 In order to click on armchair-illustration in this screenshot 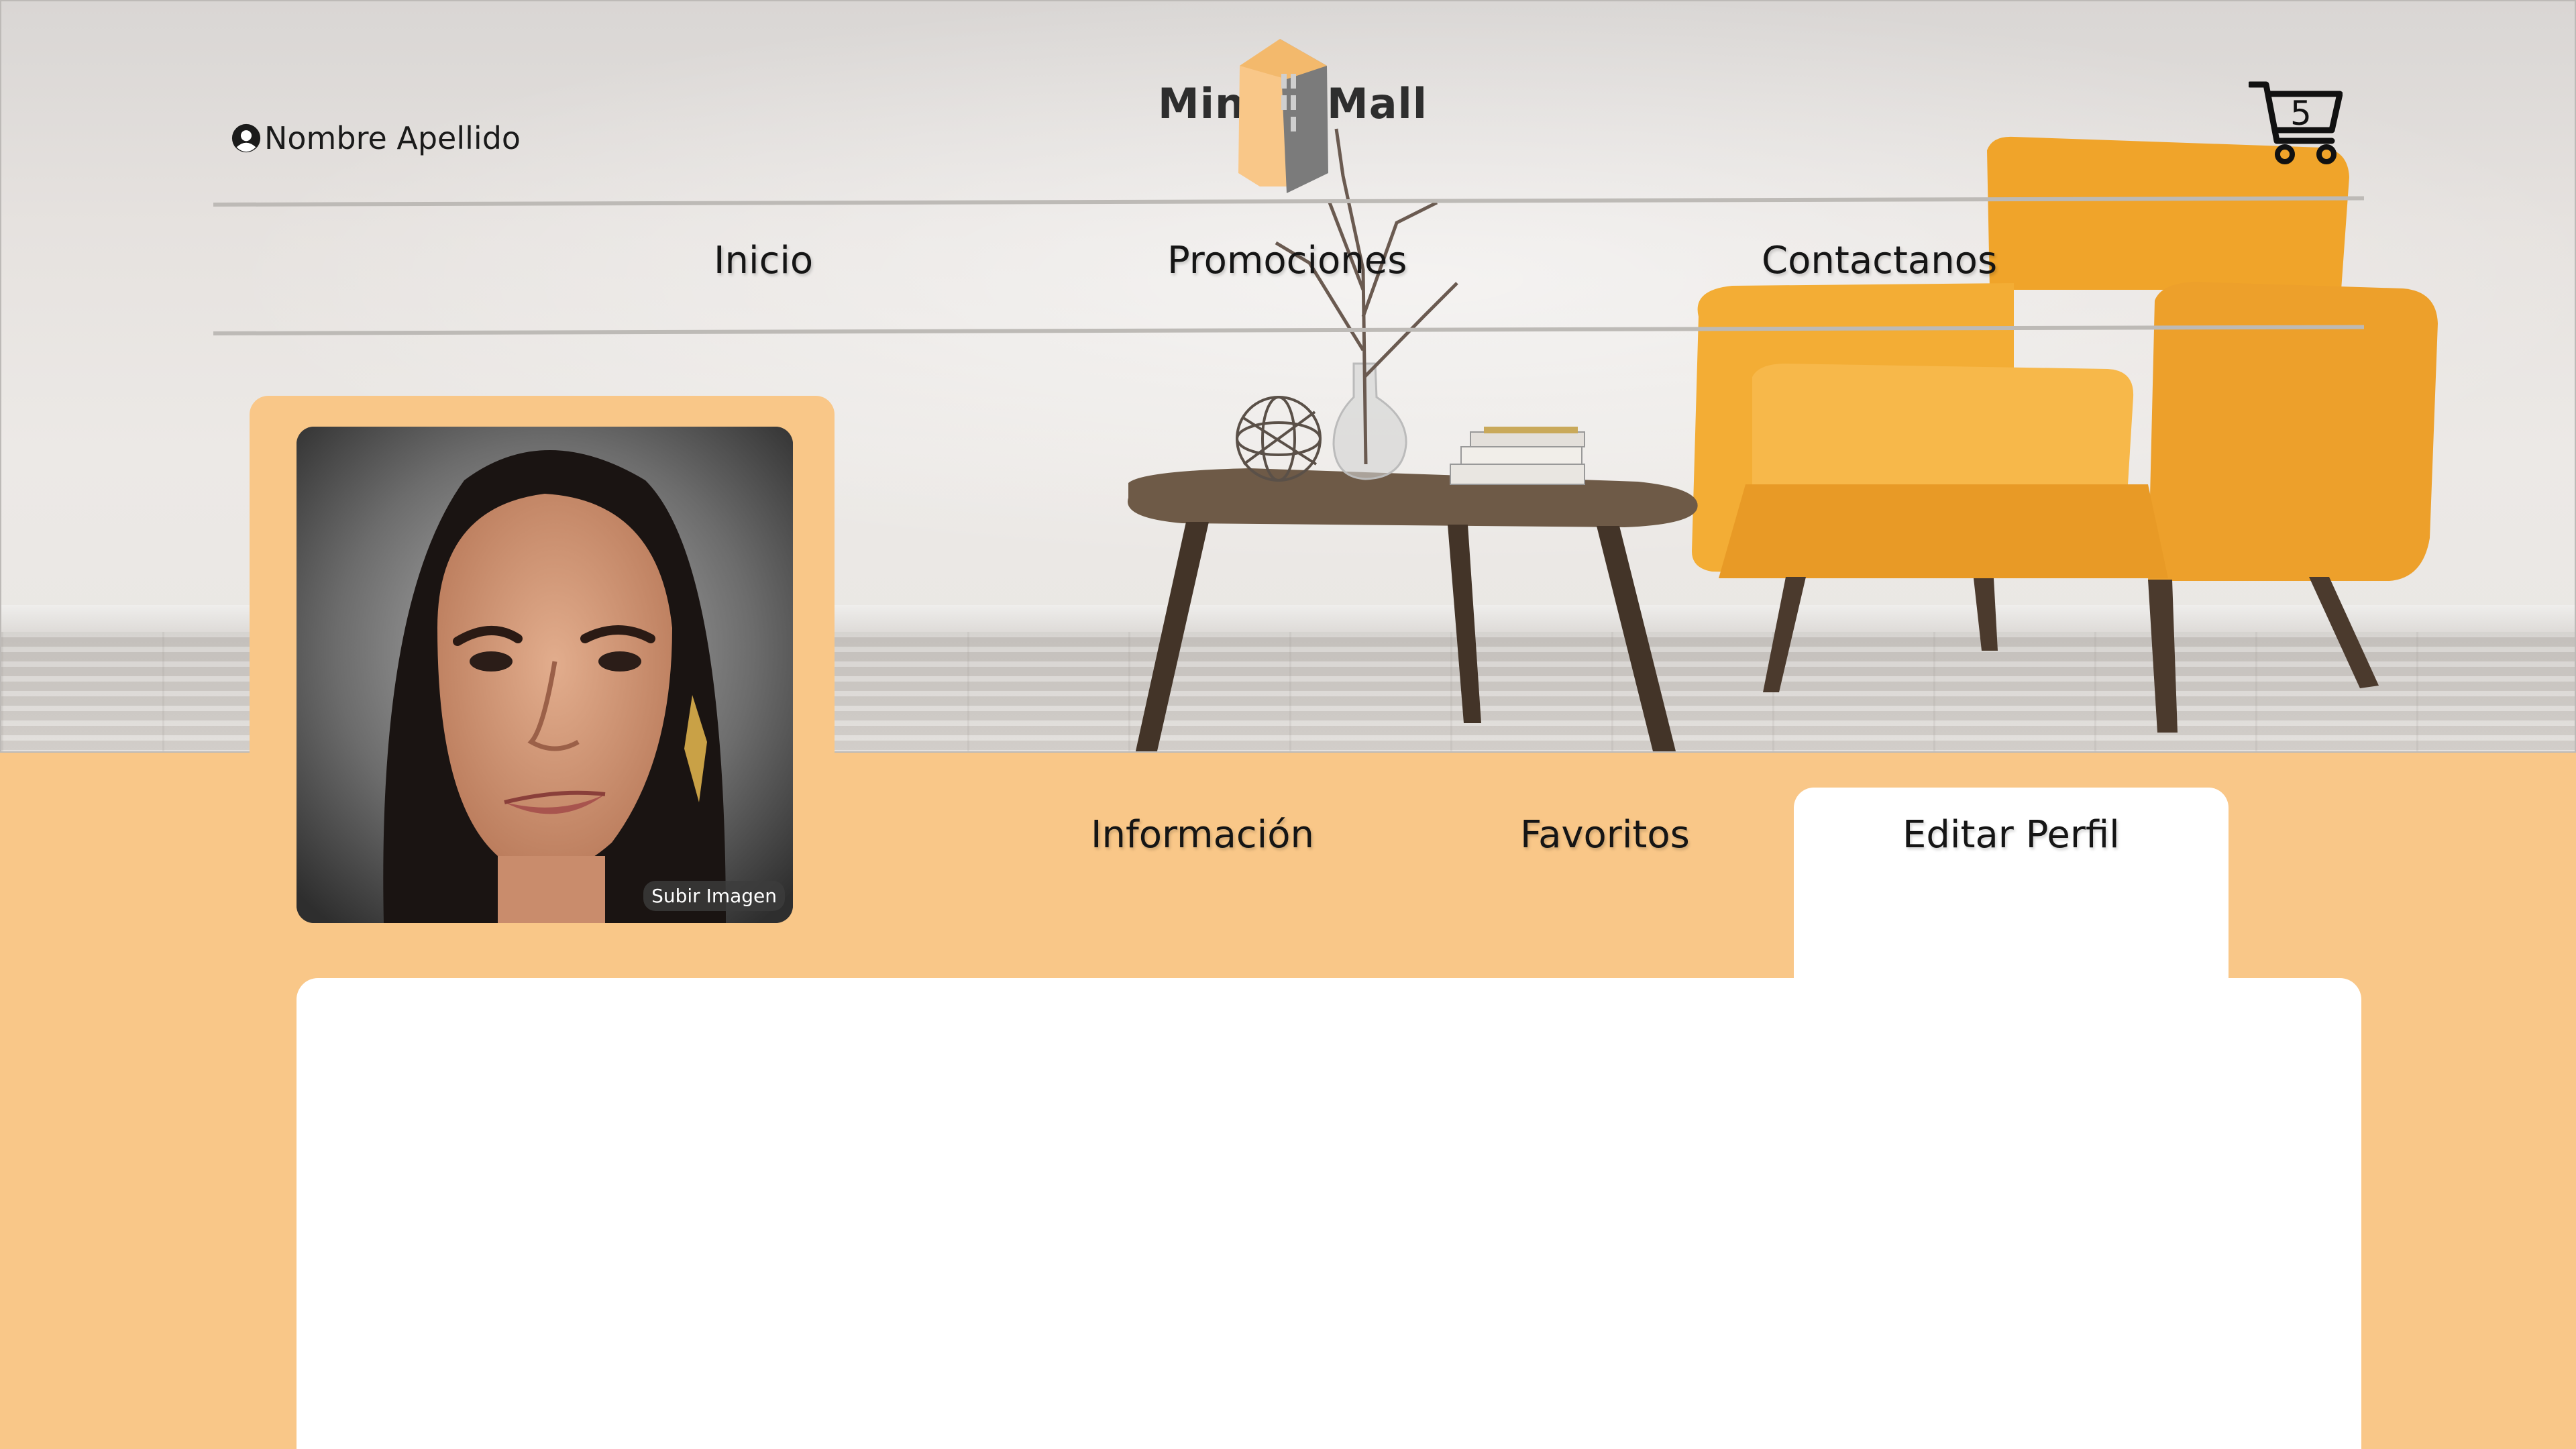, I will do `click(2065, 434)`.